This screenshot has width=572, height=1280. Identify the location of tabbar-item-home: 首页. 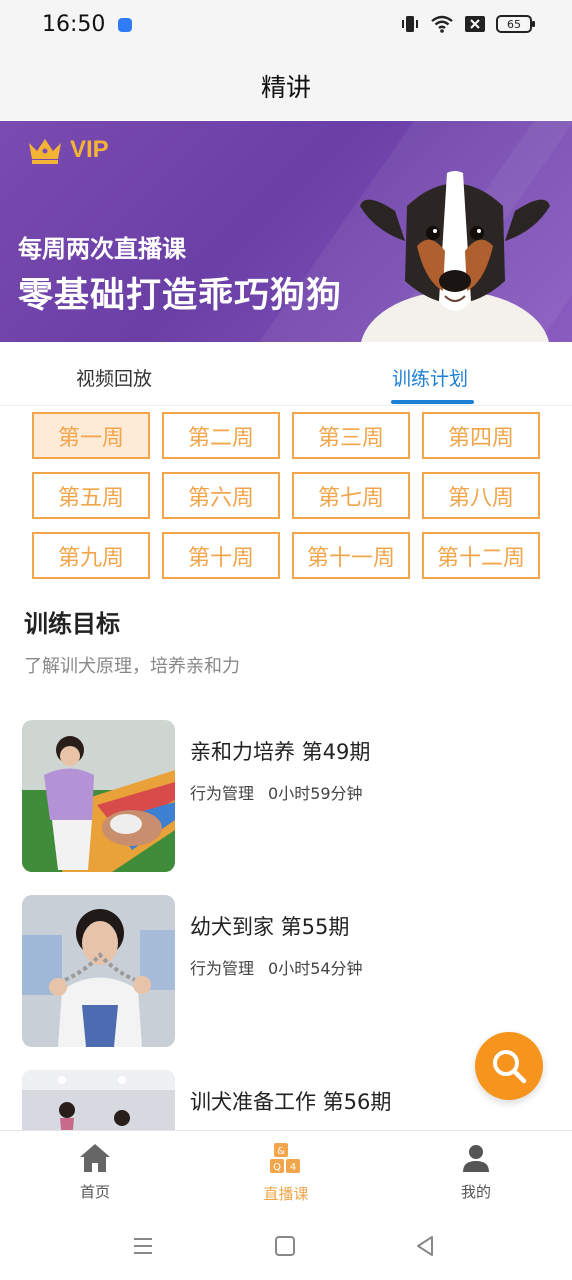
(95, 1171).